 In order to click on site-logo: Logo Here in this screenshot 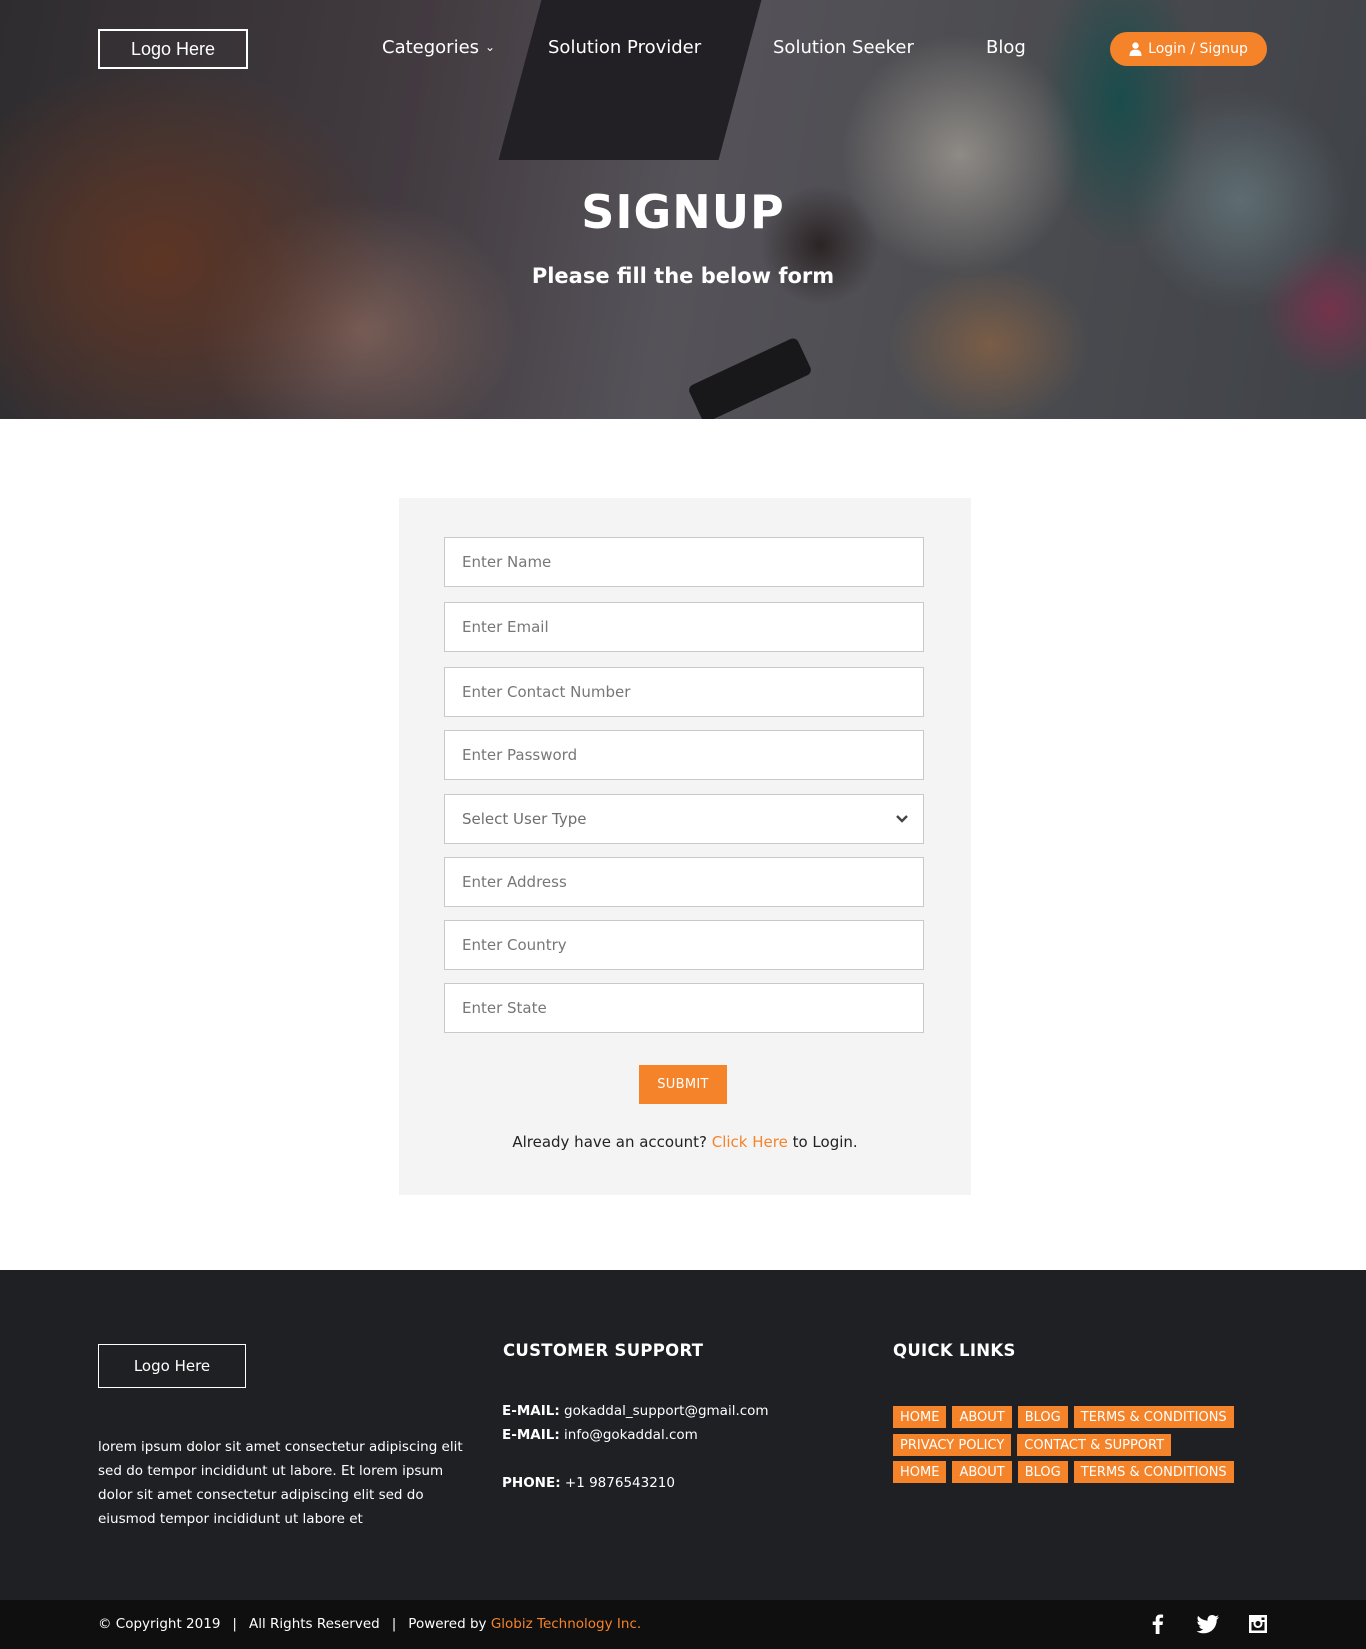, I will do `click(173, 49)`.